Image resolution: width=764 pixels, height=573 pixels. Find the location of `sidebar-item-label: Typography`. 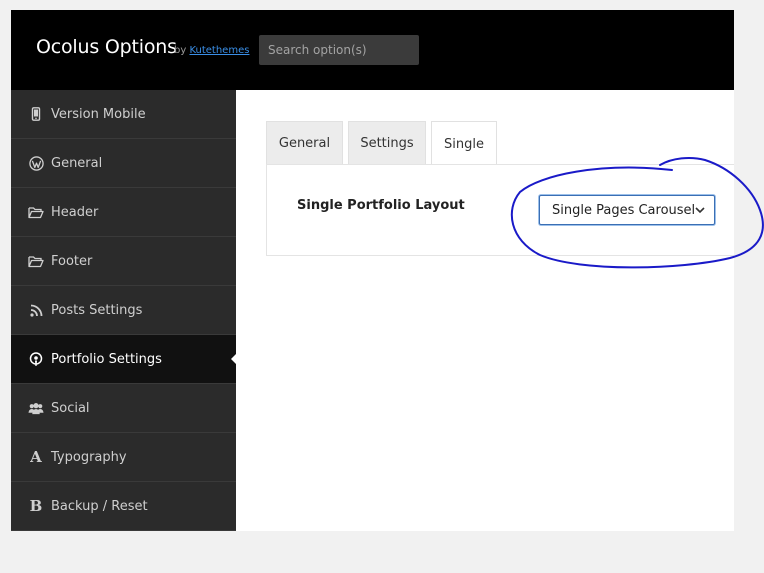

sidebar-item-label: Typography is located at coordinates (89, 457).